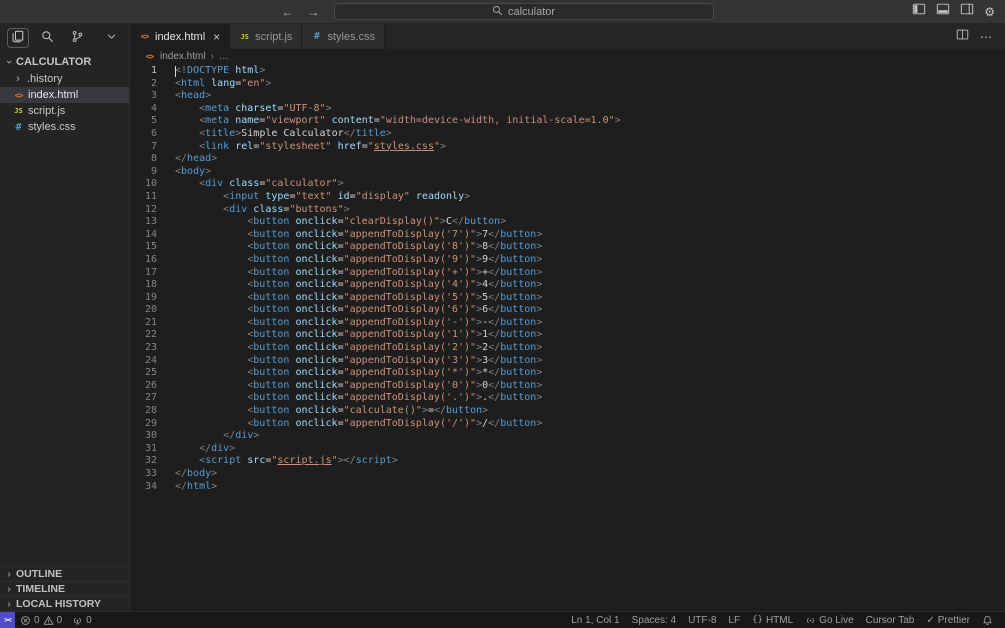 This screenshot has width=1005, height=628. What do you see at coordinates (967, 11) in the screenshot?
I see `toggle-secondary-sidebar-icon` at bounding box center [967, 11].